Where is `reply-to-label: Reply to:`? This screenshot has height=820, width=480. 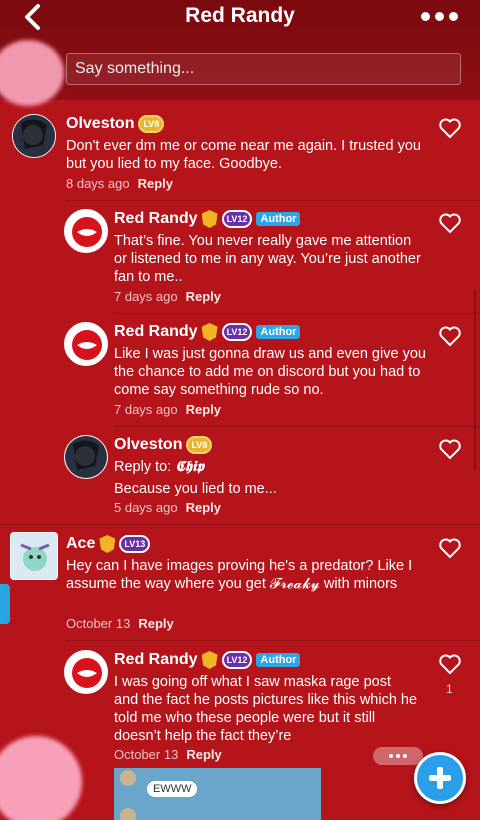 reply-to-label: Reply to: is located at coordinates (143, 467).